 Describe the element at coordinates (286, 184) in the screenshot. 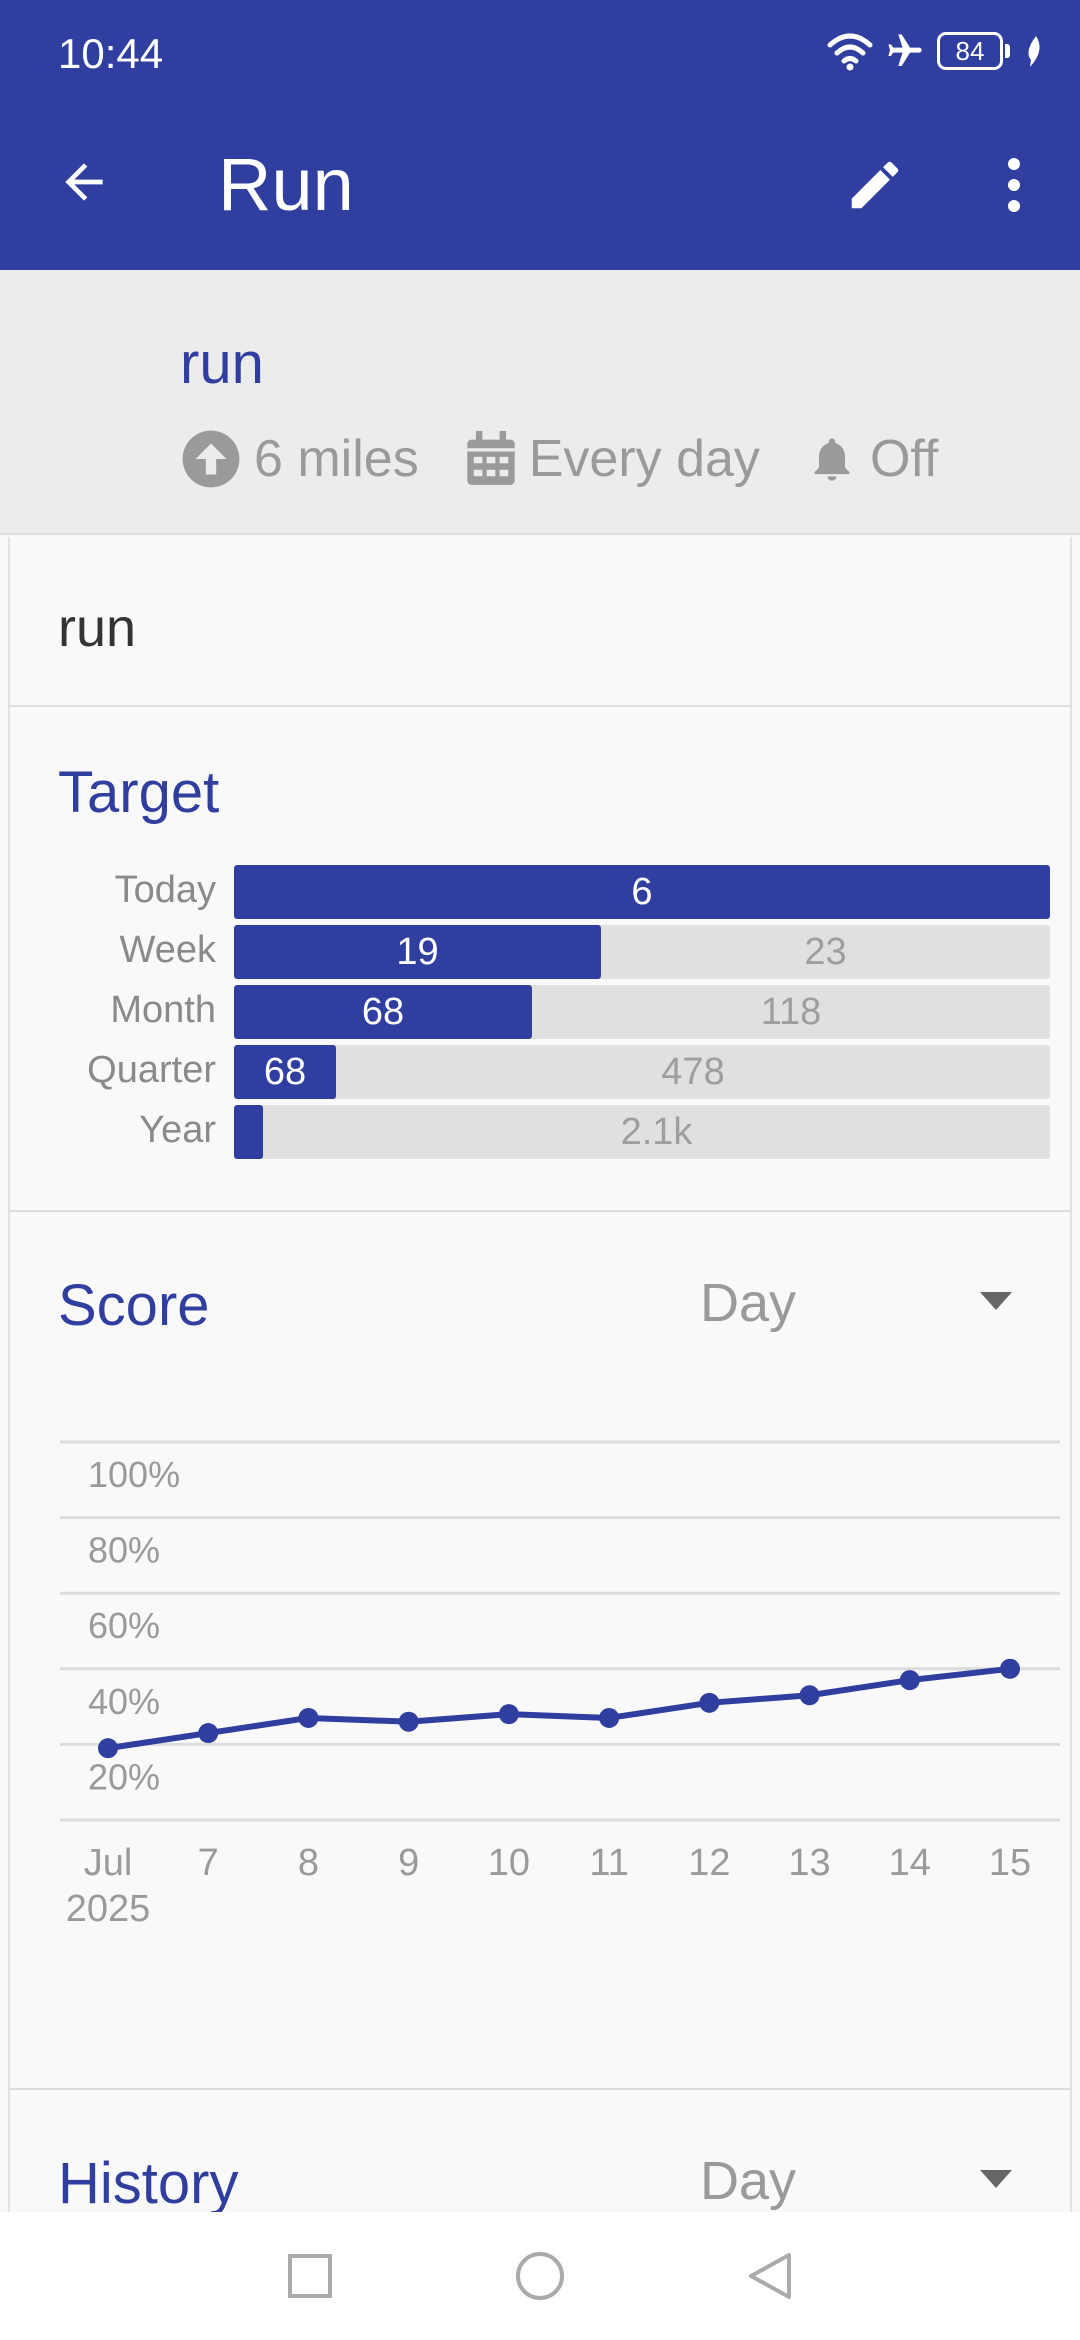

I see `page-title: Run` at that location.